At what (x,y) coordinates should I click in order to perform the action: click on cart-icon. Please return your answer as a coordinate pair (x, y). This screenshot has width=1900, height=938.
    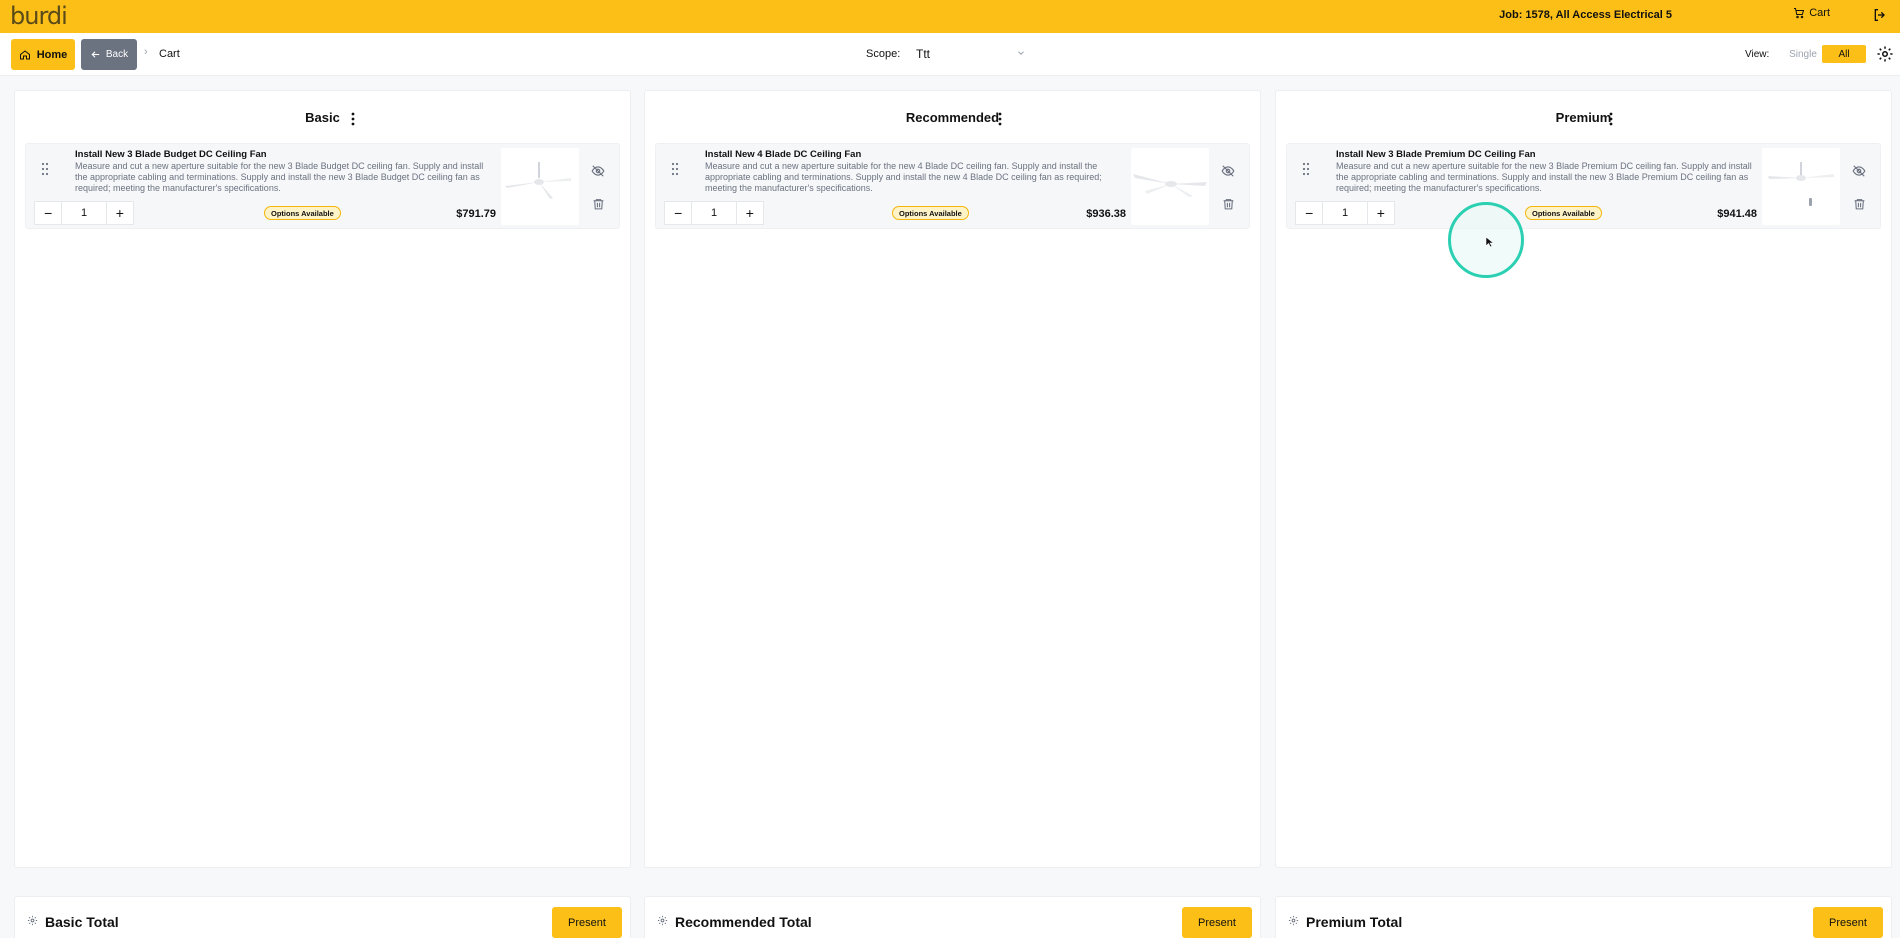
    Looking at the image, I should click on (1799, 13).